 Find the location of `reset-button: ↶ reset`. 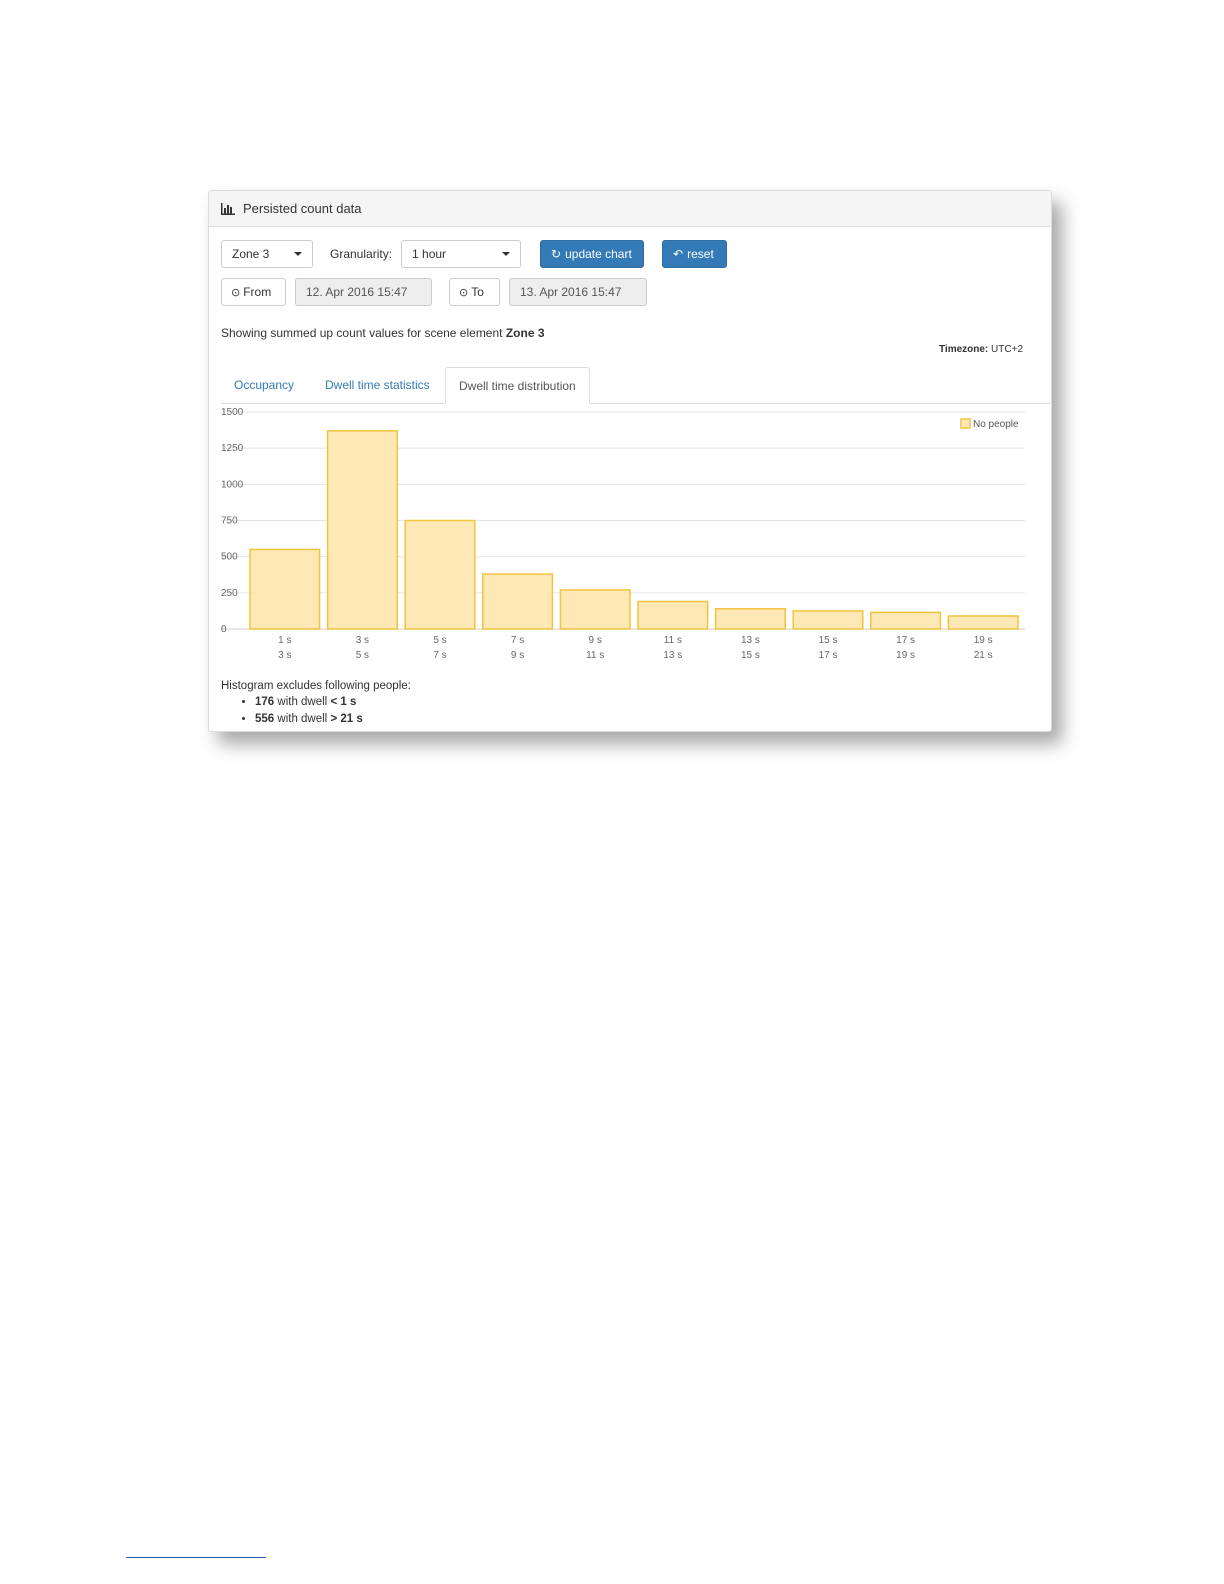

reset-button: ↶ reset is located at coordinates (695, 254).